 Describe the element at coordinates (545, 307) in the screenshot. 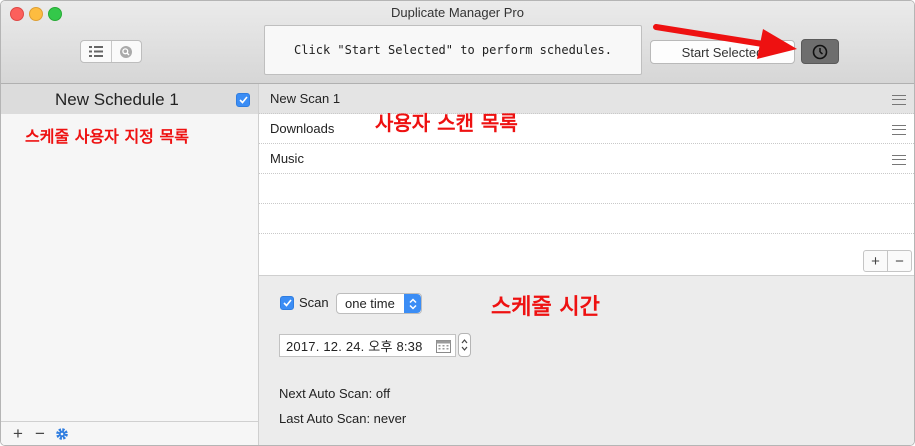

I see `schedule-time-annotation: 스케줄 시간` at that location.